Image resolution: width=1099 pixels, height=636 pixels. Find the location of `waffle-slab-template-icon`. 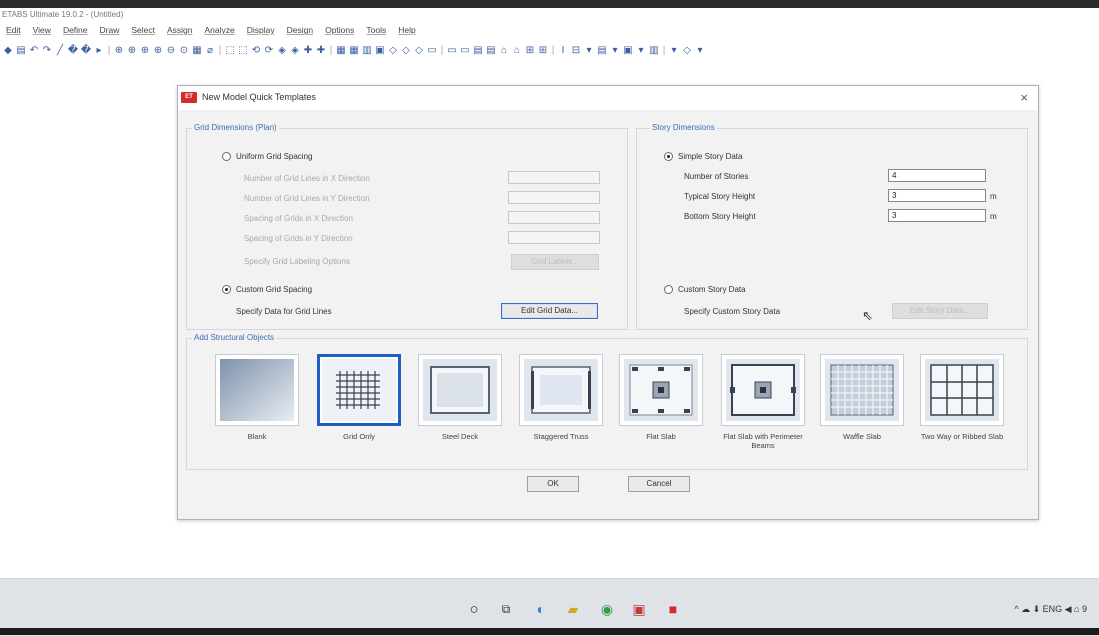

waffle-slab-template-icon is located at coordinates (862, 390).